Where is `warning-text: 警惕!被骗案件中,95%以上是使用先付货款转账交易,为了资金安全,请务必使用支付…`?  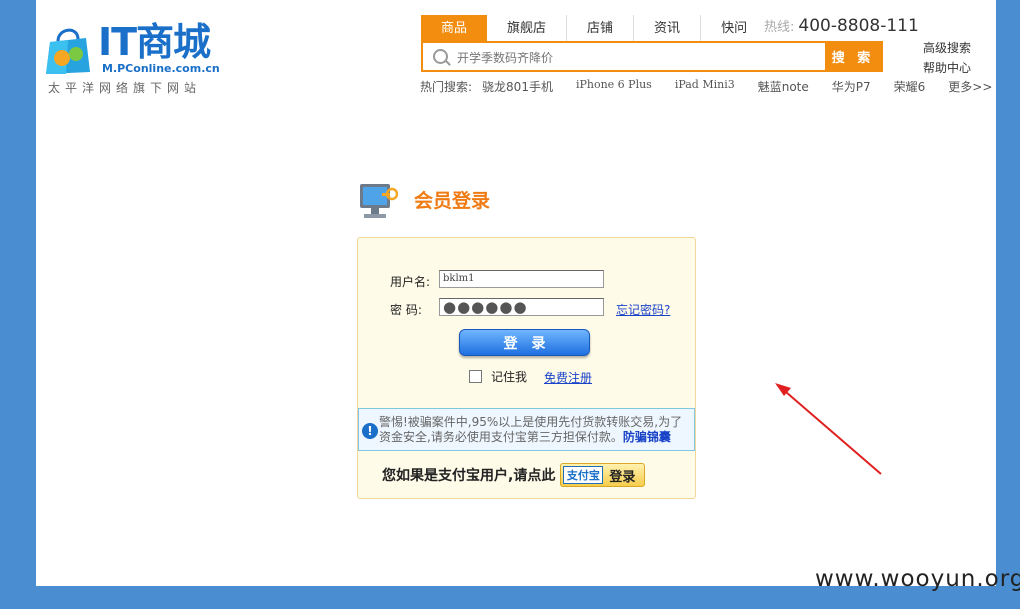
warning-text: 警惕!被骗案件中,95%以上是使用先付货款转账交易,为了资金安全,请务必使用支付… is located at coordinates (536, 430).